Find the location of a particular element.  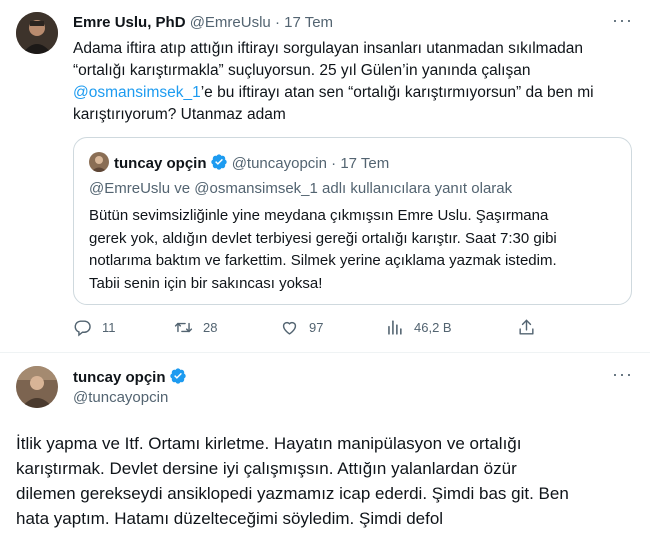

heart-icon is located at coordinates (289, 328).